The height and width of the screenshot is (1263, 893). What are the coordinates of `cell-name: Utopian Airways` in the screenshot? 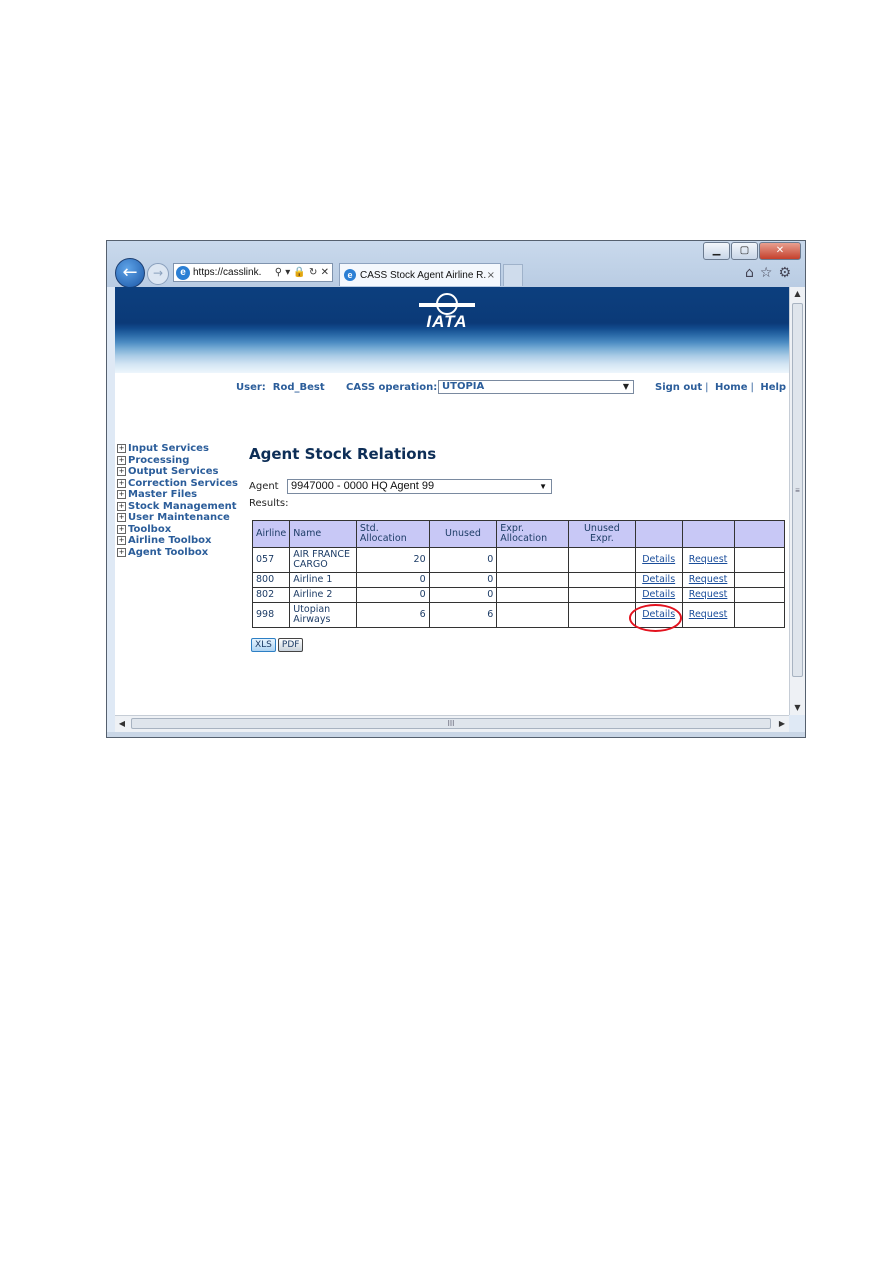 It's located at (323, 615).